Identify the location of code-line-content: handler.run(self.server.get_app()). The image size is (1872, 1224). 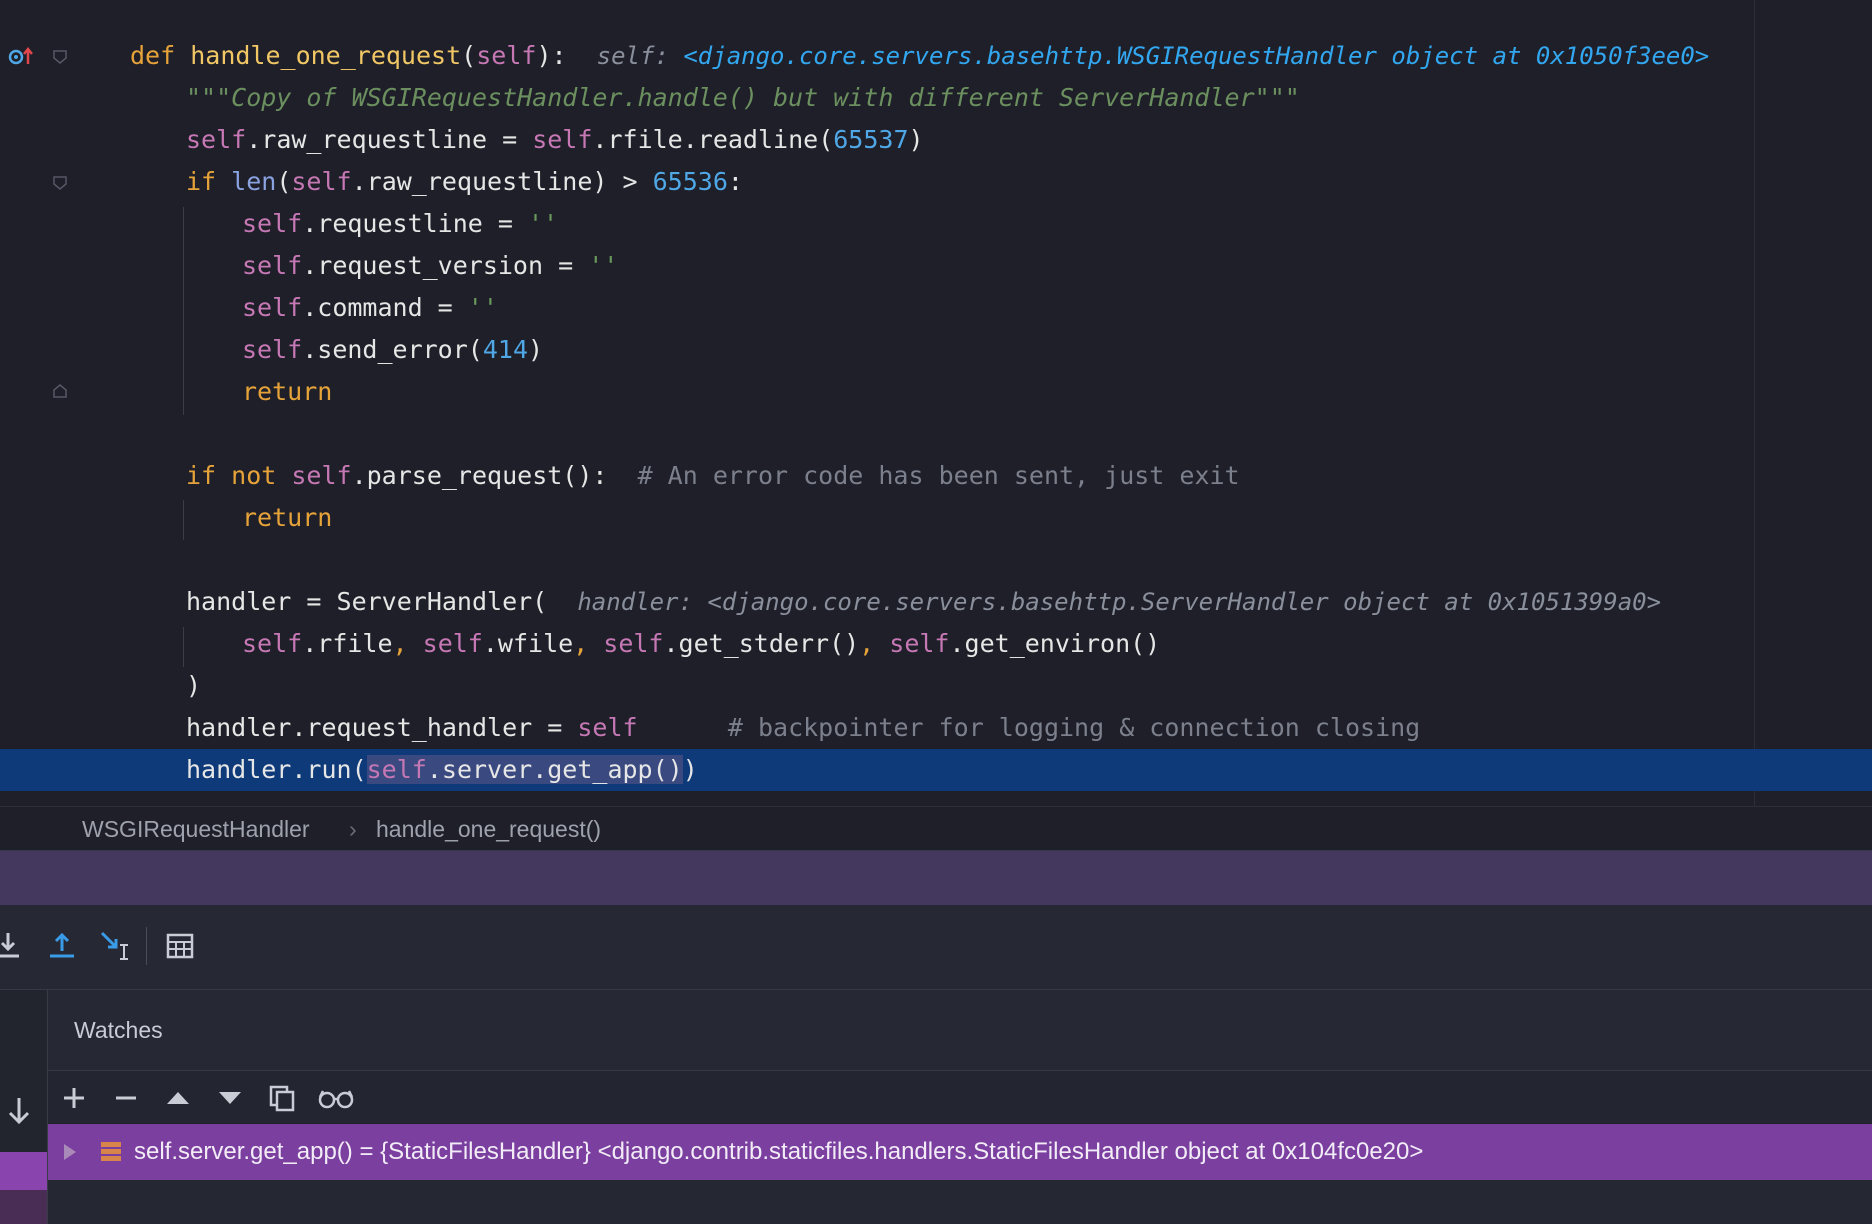
(442, 770).